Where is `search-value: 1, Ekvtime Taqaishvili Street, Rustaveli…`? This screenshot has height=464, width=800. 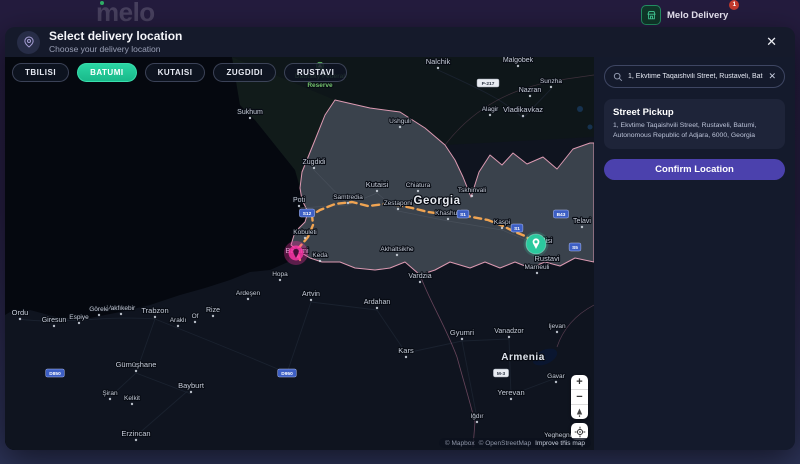
search-value: 1, Ekvtime Taqaishvili Street, Rustaveli… is located at coordinates (695, 76).